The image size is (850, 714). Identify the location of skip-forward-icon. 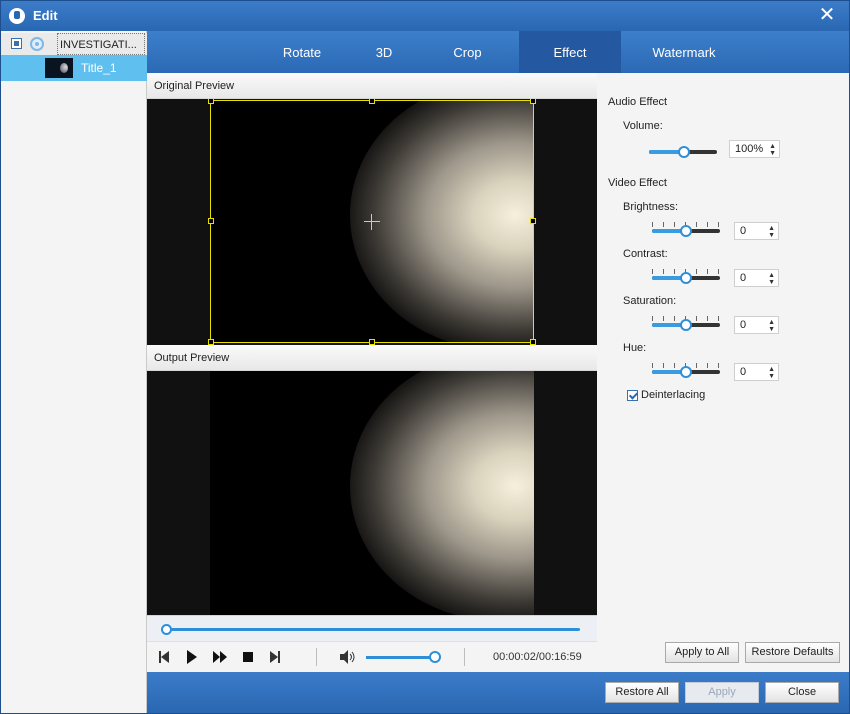
(275, 657).